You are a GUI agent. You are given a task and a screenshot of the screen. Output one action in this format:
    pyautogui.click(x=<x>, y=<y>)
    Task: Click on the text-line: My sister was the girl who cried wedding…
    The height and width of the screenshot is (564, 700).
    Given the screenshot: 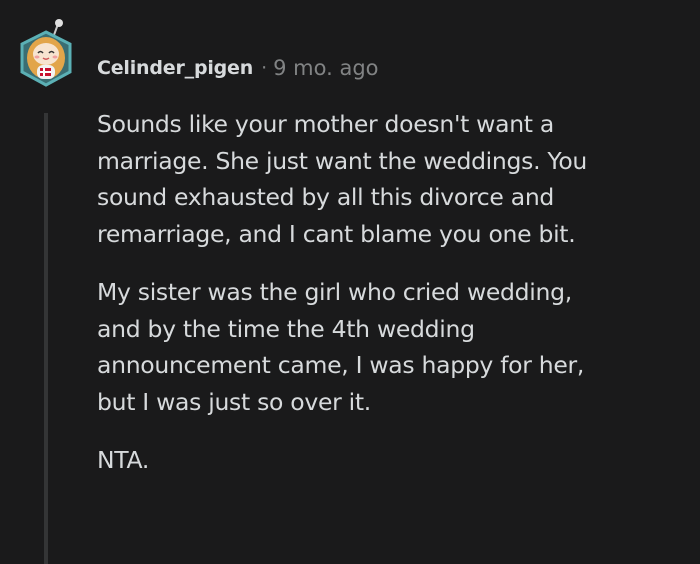 What is the action you would take?
    pyautogui.click(x=334, y=292)
    